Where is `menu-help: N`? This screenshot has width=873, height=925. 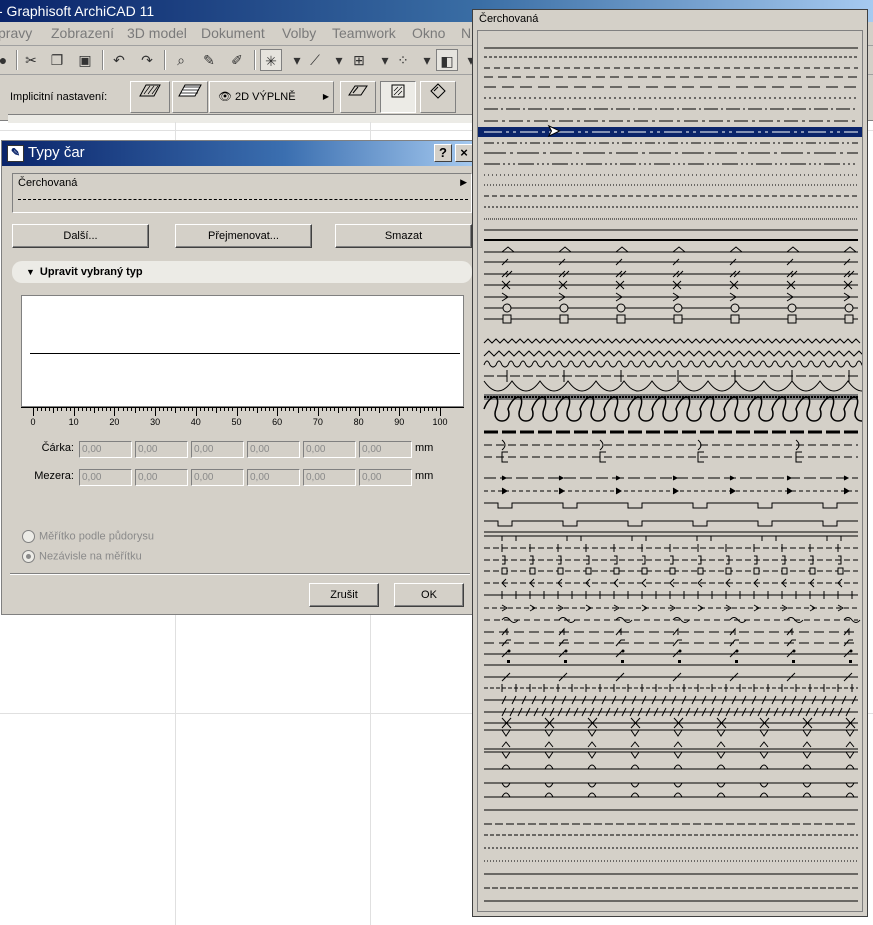
menu-help: N is located at coordinates (466, 33).